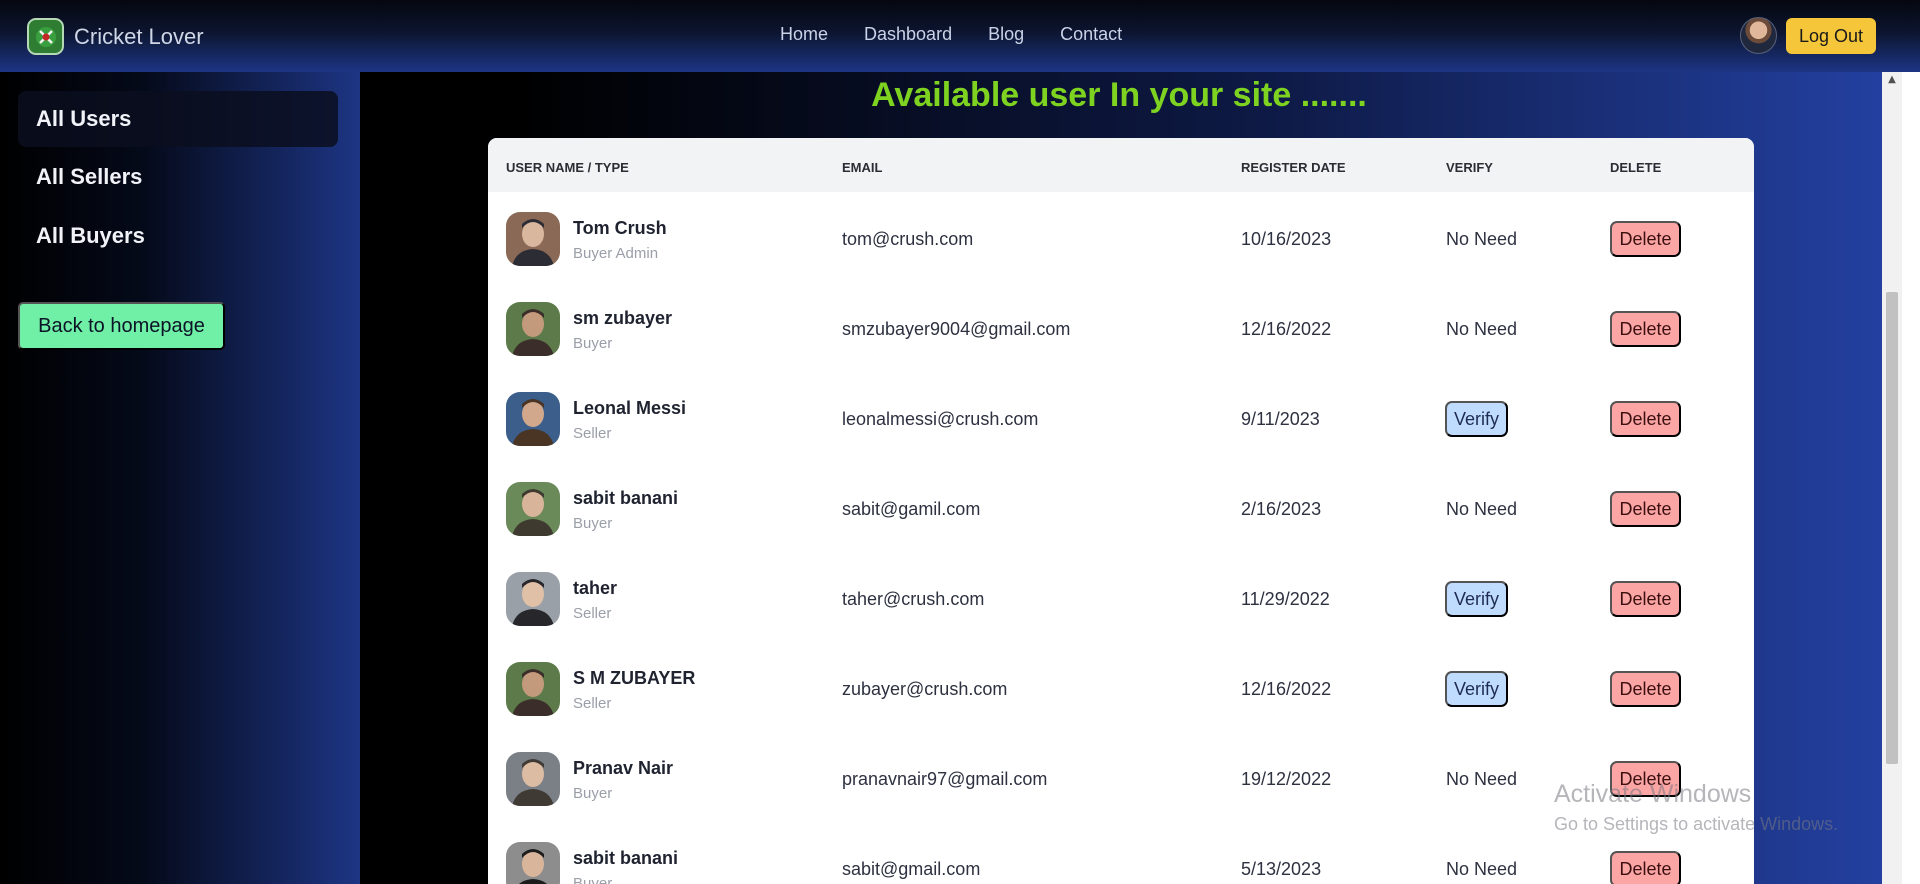 This screenshot has width=1920, height=884. Describe the element at coordinates (616, 253) in the screenshot. I see `user-type: Buyer Admin` at that location.